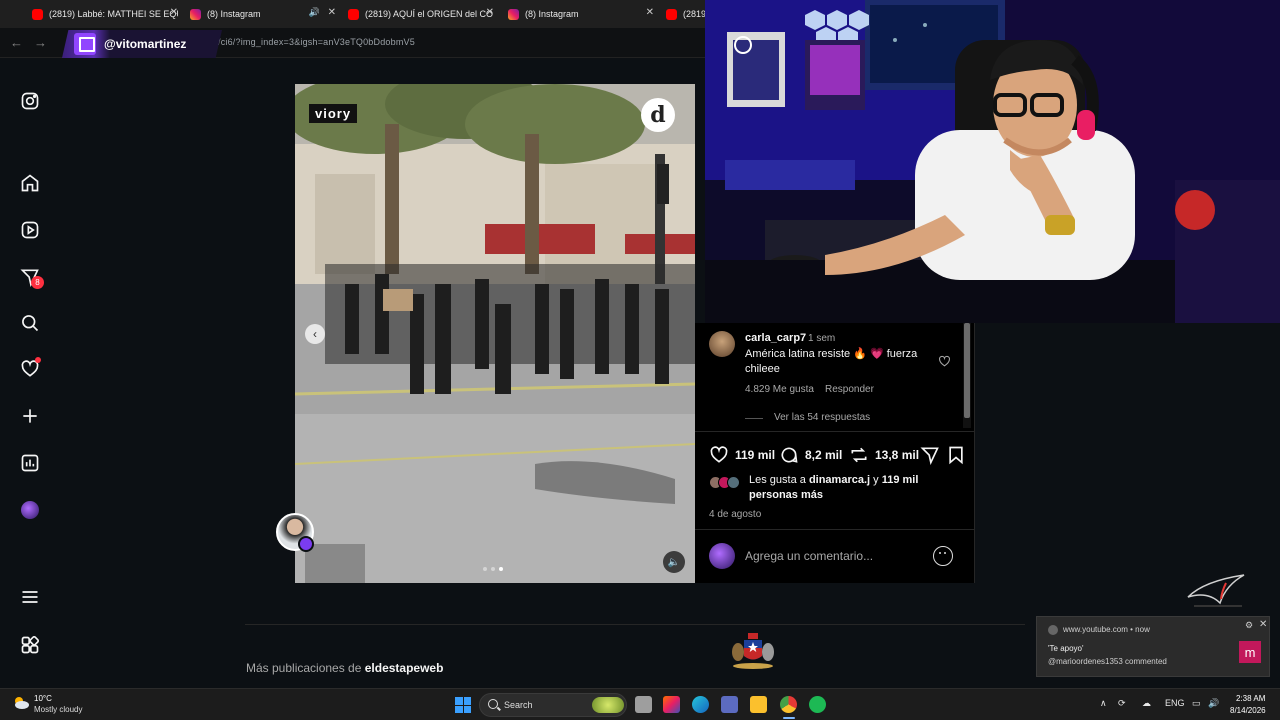 This screenshot has width=1280, height=720. What do you see at coordinates (421, 14) in the screenshot?
I see `browser-tab: (2819) AQUÍ el ORIGEN del CO ✕` at bounding box center [421, 14].